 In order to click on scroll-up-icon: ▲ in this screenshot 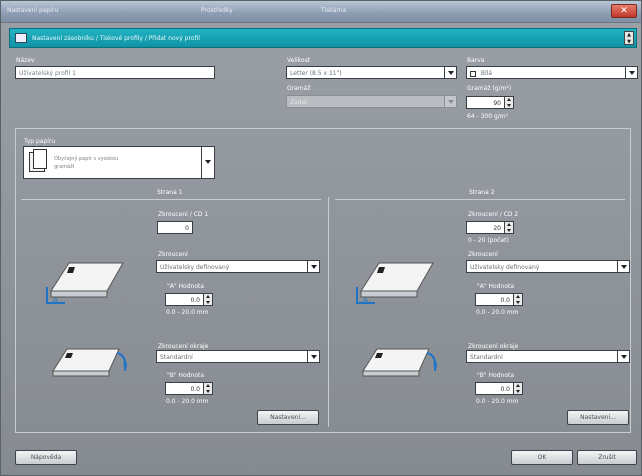, I will do `click(629, 35)`.